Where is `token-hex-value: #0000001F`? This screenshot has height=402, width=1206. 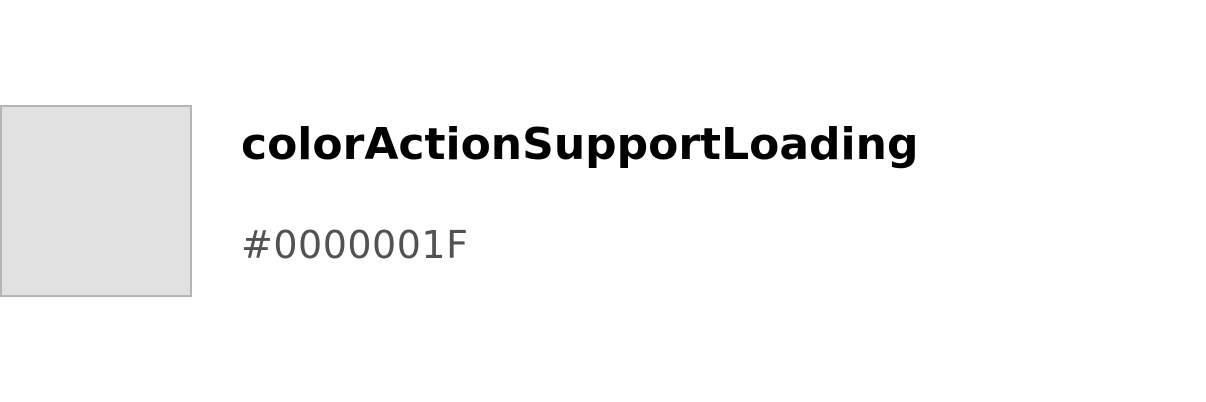 token-hex-value: #0000001F is located at coordinates (355, 245).